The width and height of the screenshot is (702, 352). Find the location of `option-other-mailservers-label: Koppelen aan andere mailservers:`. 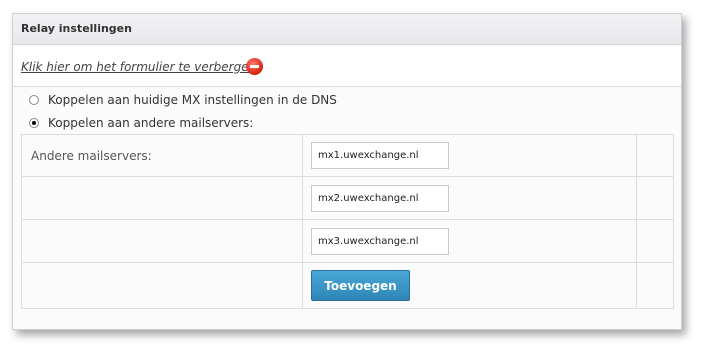

option-other-mailservers-label: Koppelen aan andere mailservers: is located at coordinates (151, 123).